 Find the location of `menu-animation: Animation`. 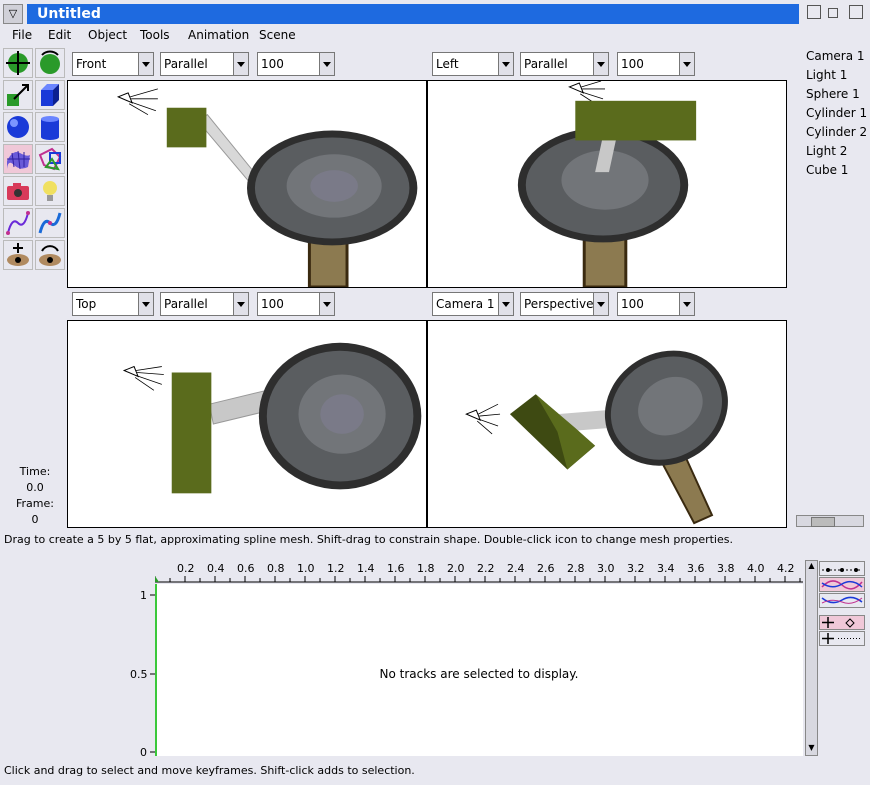

menu-animation: Animation is located at coordinates (218, 35).